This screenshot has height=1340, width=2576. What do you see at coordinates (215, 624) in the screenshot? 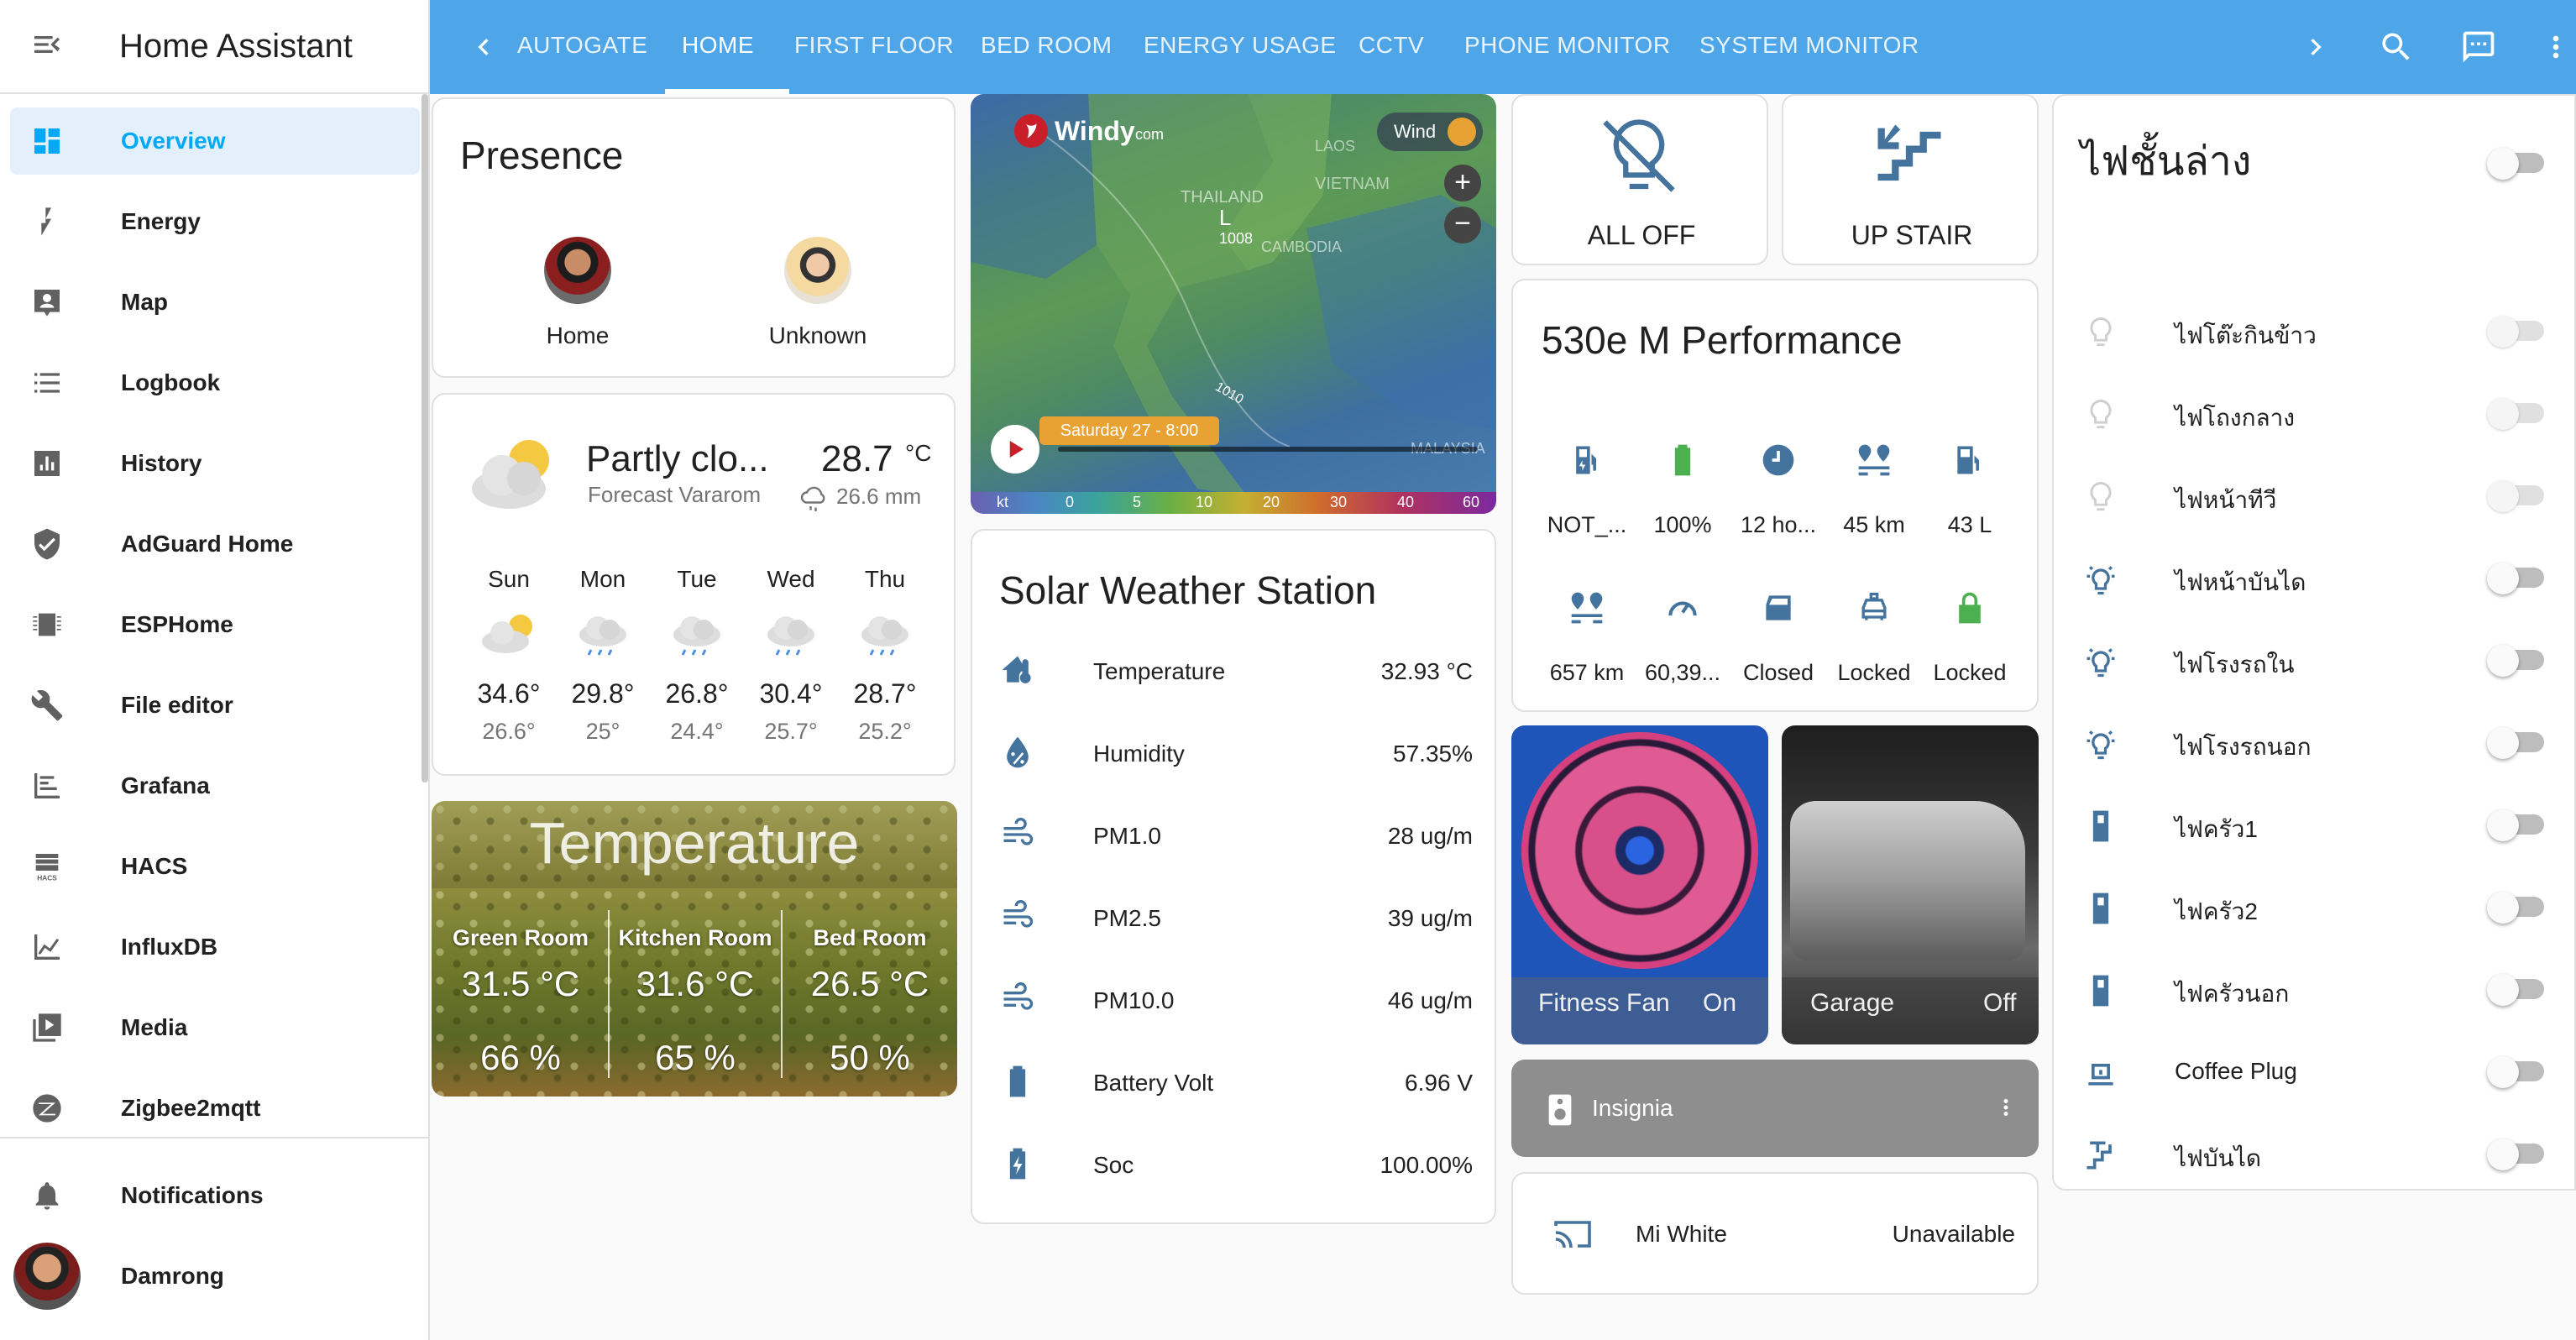
I see `sidebar-item-esphome: ESPHome` at bounding box center [215, 624].